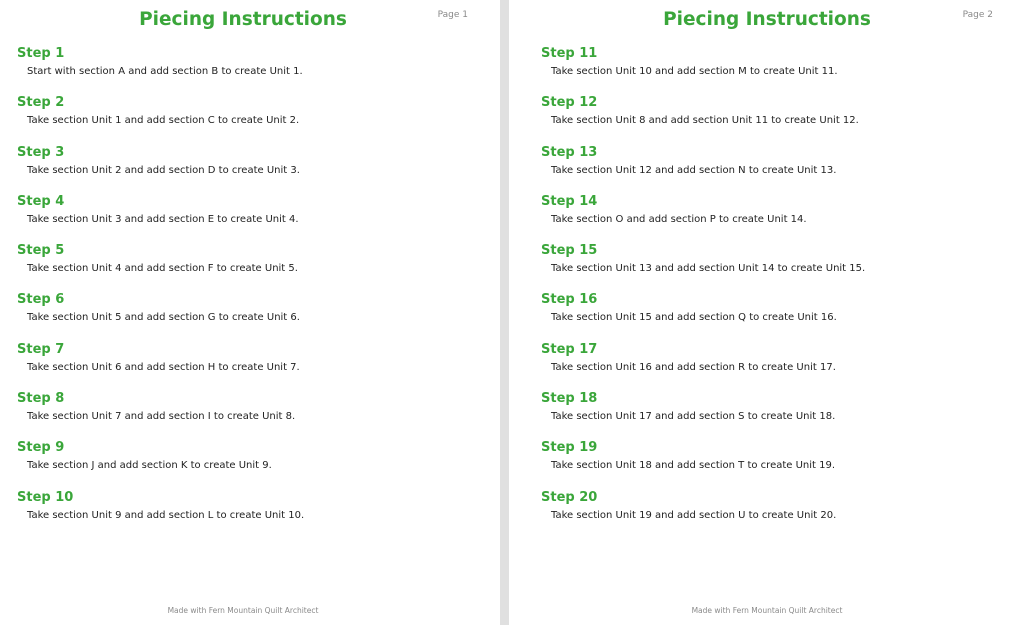 This screenshot has height=625, width=1024. What do you see at coordinates (45, 497) in the screenshot?
I see `step-heading: Step 10` at bounding box center [45, 497].